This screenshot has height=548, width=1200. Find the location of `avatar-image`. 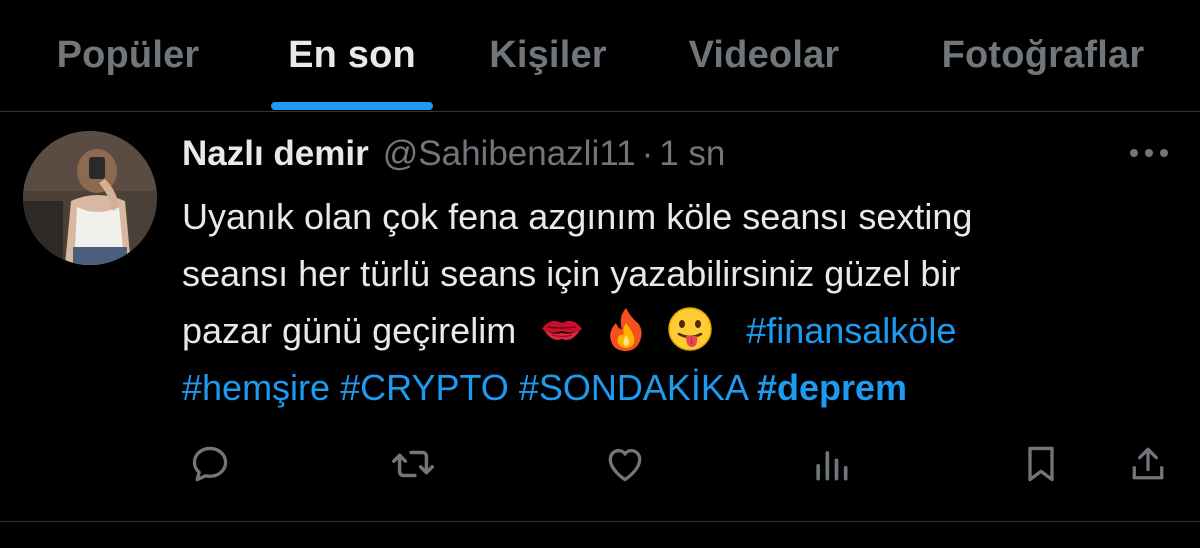

avatar-image is located at coordinates (90, 198).